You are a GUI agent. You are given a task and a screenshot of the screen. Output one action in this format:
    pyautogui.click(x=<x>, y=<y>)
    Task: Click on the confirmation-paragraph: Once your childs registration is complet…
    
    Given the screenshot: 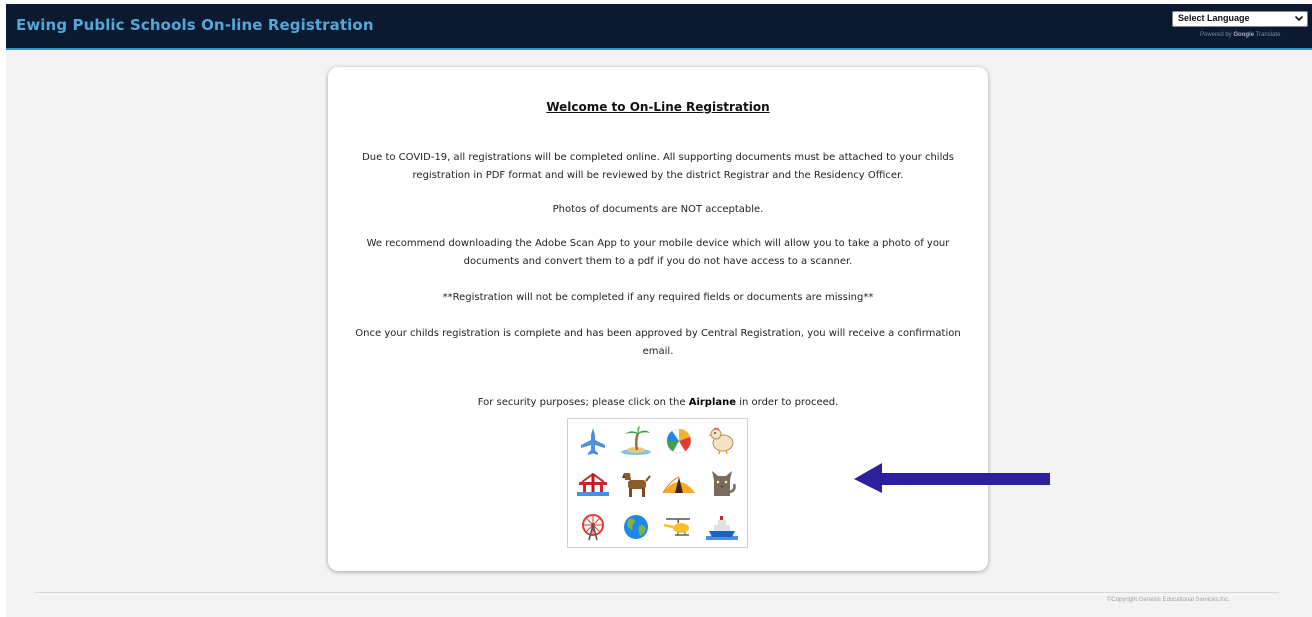 What is the action you would take?
    pyautogui.click(x=658, y=342)
    